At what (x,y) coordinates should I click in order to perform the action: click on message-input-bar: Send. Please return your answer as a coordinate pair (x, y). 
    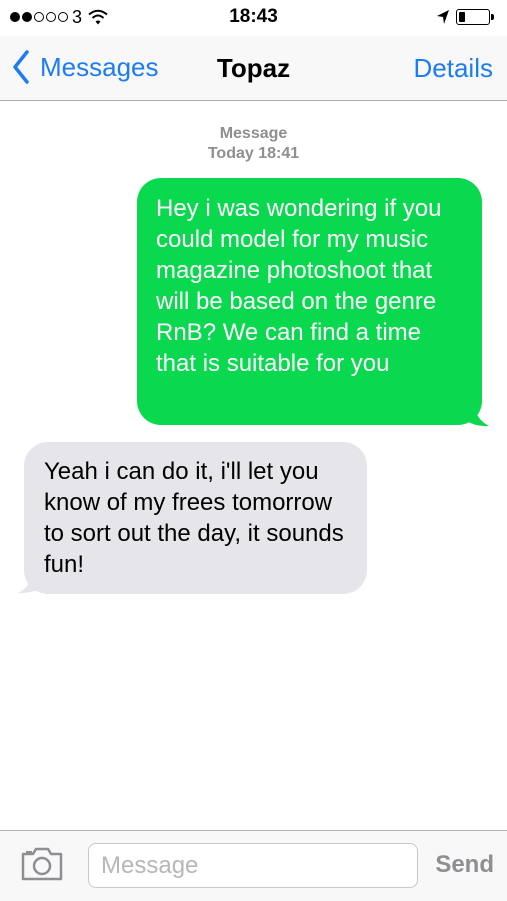
    Looking at the image, I should click on (253, 865).